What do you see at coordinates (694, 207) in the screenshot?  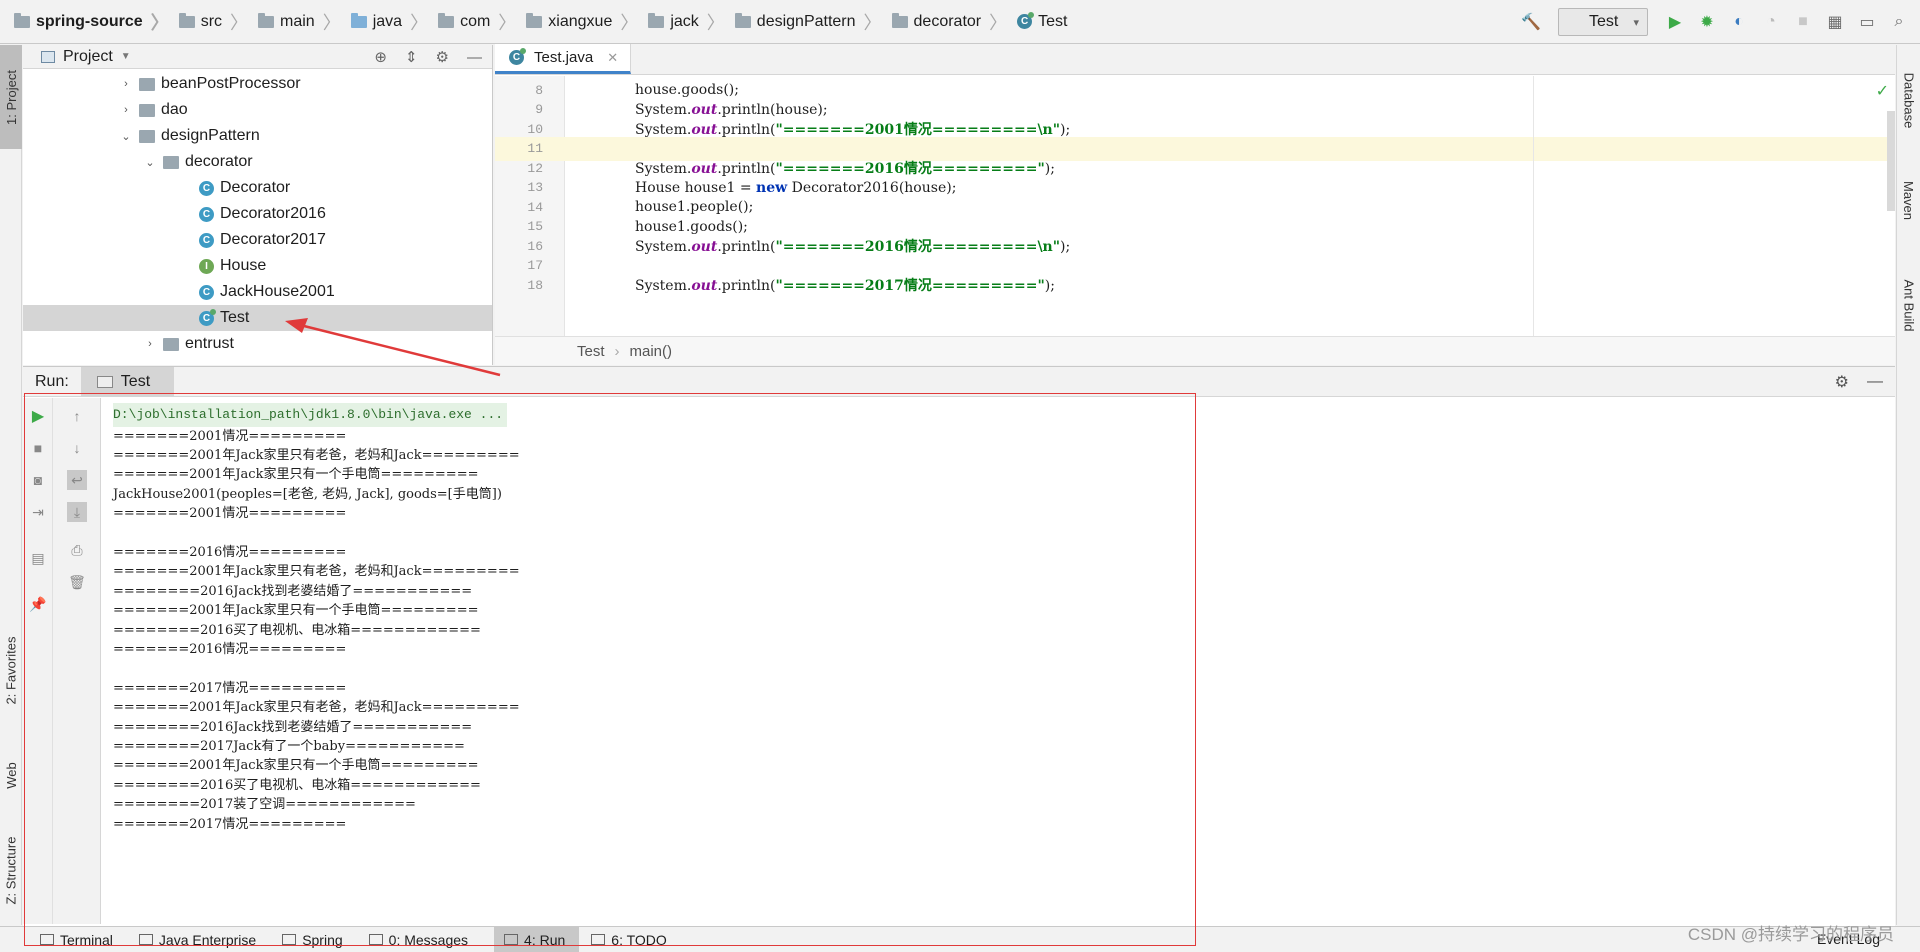 I see `code-token: house1.people();` at bounding box center [694, 207].